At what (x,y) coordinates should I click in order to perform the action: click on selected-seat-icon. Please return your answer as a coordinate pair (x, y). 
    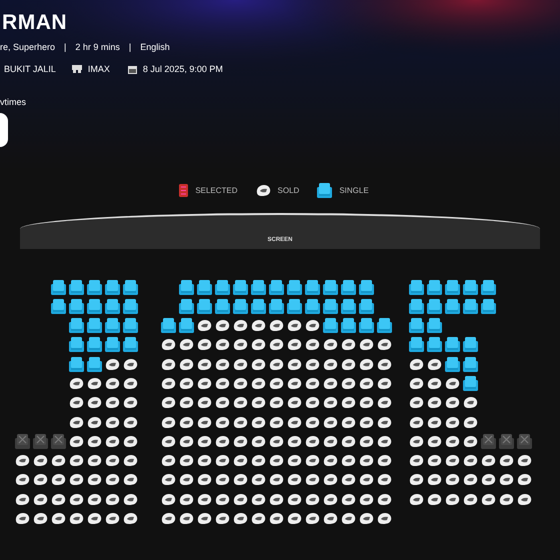
    Looking at the image, I should click on (183, 190).